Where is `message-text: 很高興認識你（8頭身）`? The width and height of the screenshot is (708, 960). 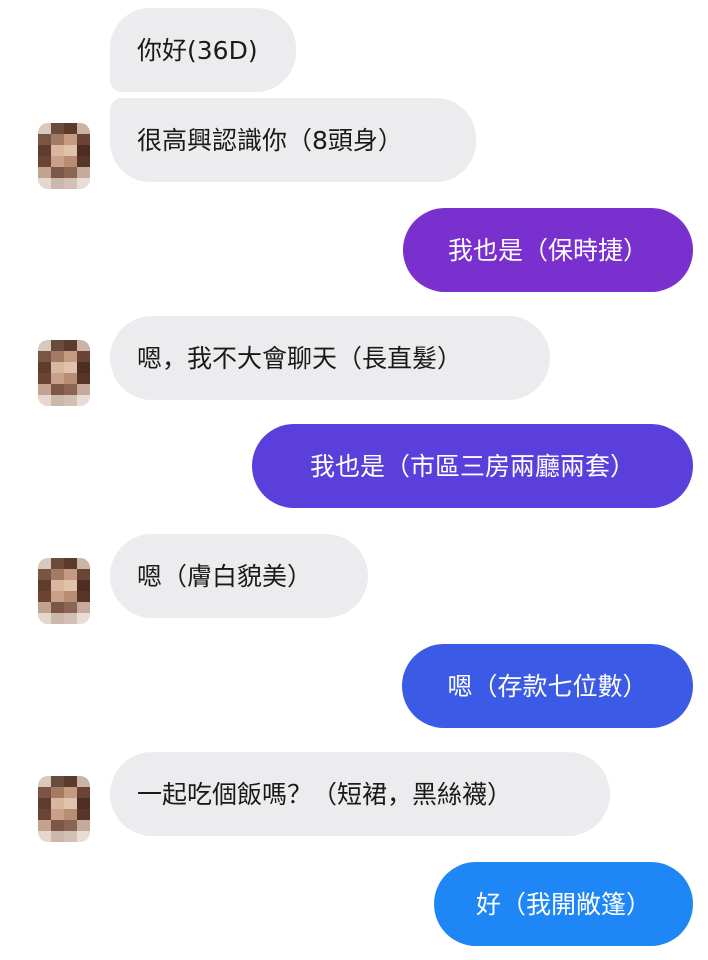 message-text: 很高興認識你（8頭身） is located at coordinates (270, 140).